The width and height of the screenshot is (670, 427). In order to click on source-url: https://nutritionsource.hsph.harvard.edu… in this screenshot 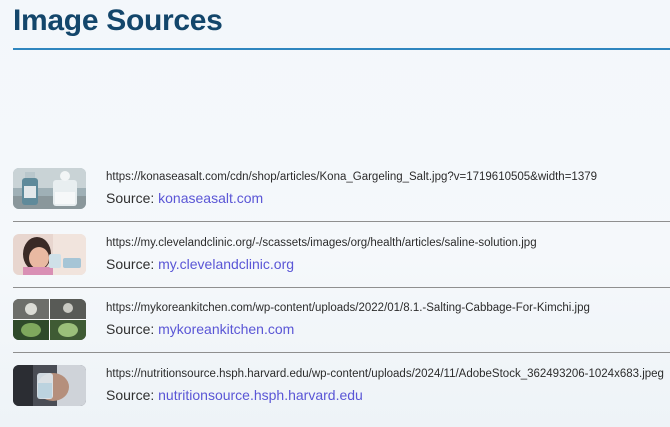, I will do `click(385, 374)`.